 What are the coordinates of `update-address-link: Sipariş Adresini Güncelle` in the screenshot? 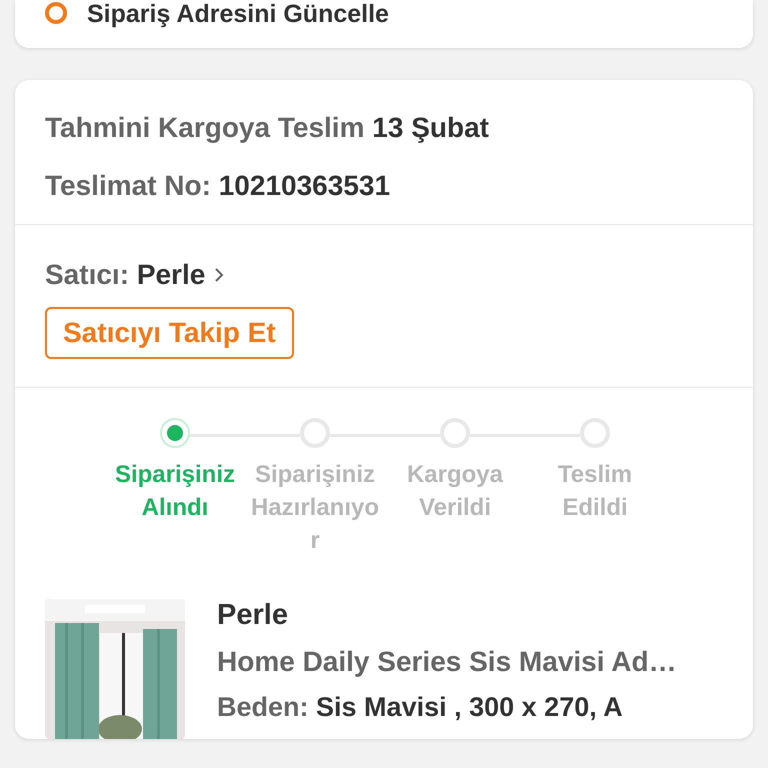 It's located at (238, 14).